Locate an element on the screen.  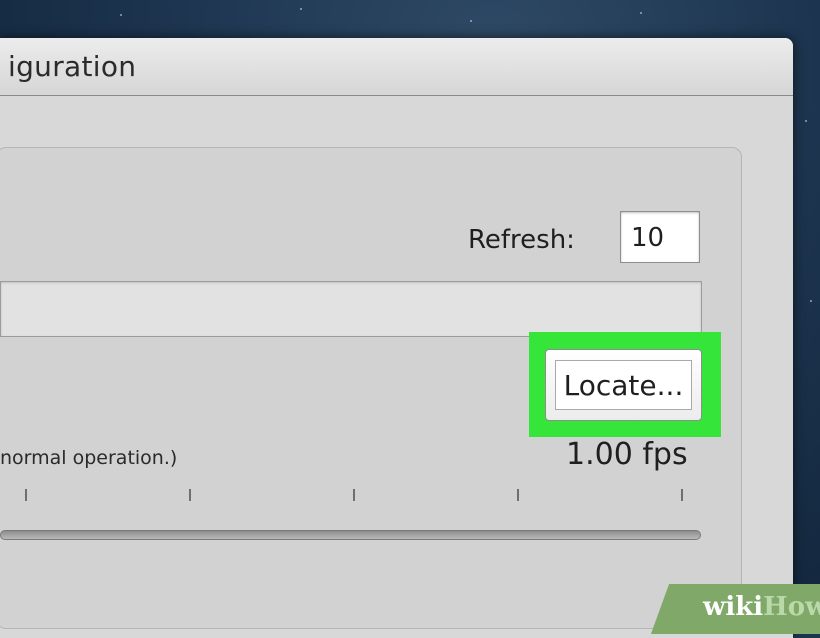
fps-slider-track is located at coordinates (350, 535).